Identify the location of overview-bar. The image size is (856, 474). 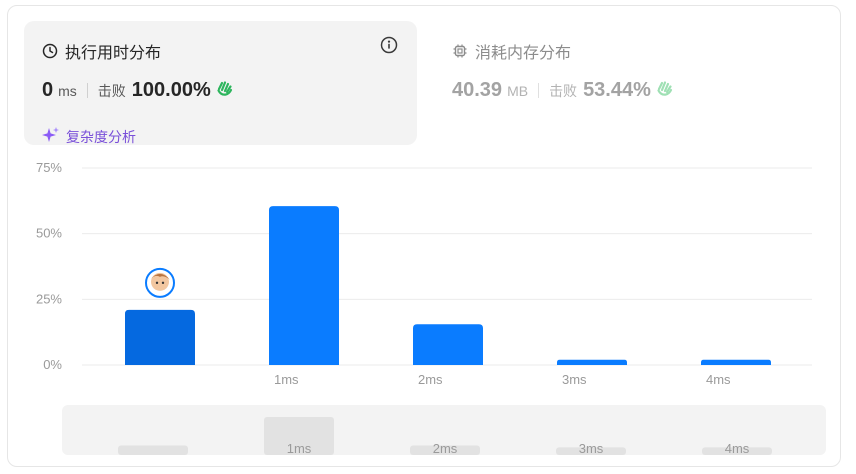
(153, 450).